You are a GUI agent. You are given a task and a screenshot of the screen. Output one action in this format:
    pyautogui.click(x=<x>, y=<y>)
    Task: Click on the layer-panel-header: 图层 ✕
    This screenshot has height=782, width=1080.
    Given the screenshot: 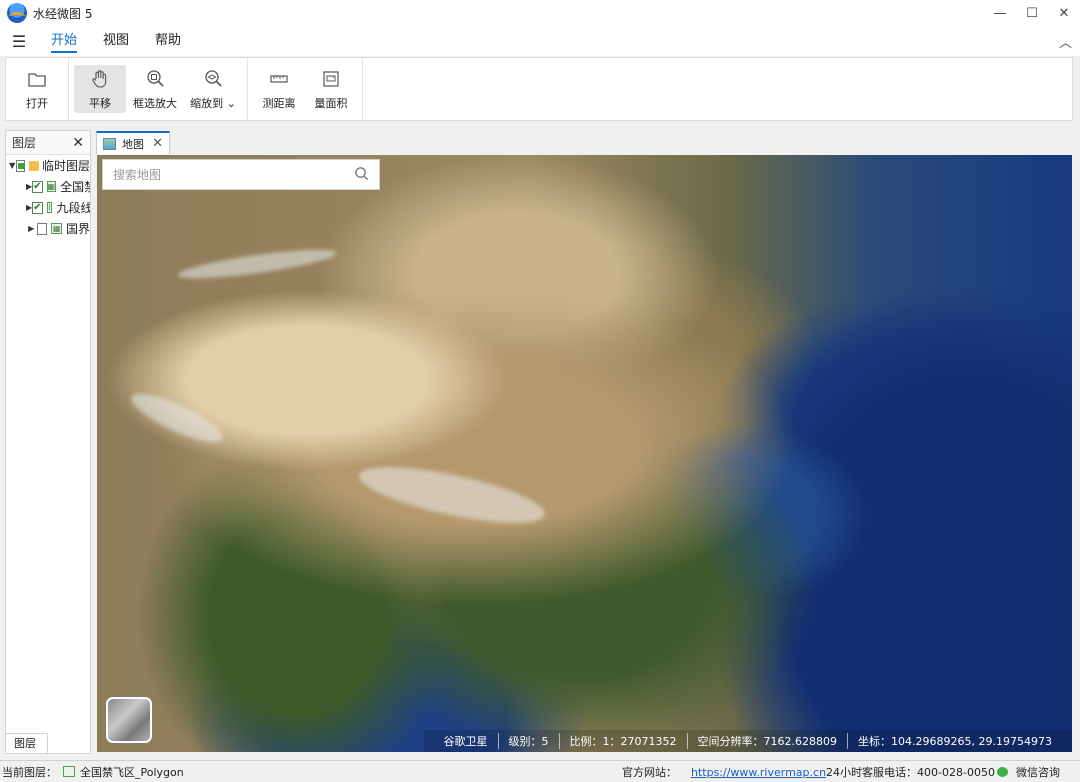 What is the action you would take?
    pyautogui.click(x=48, y=143)
    